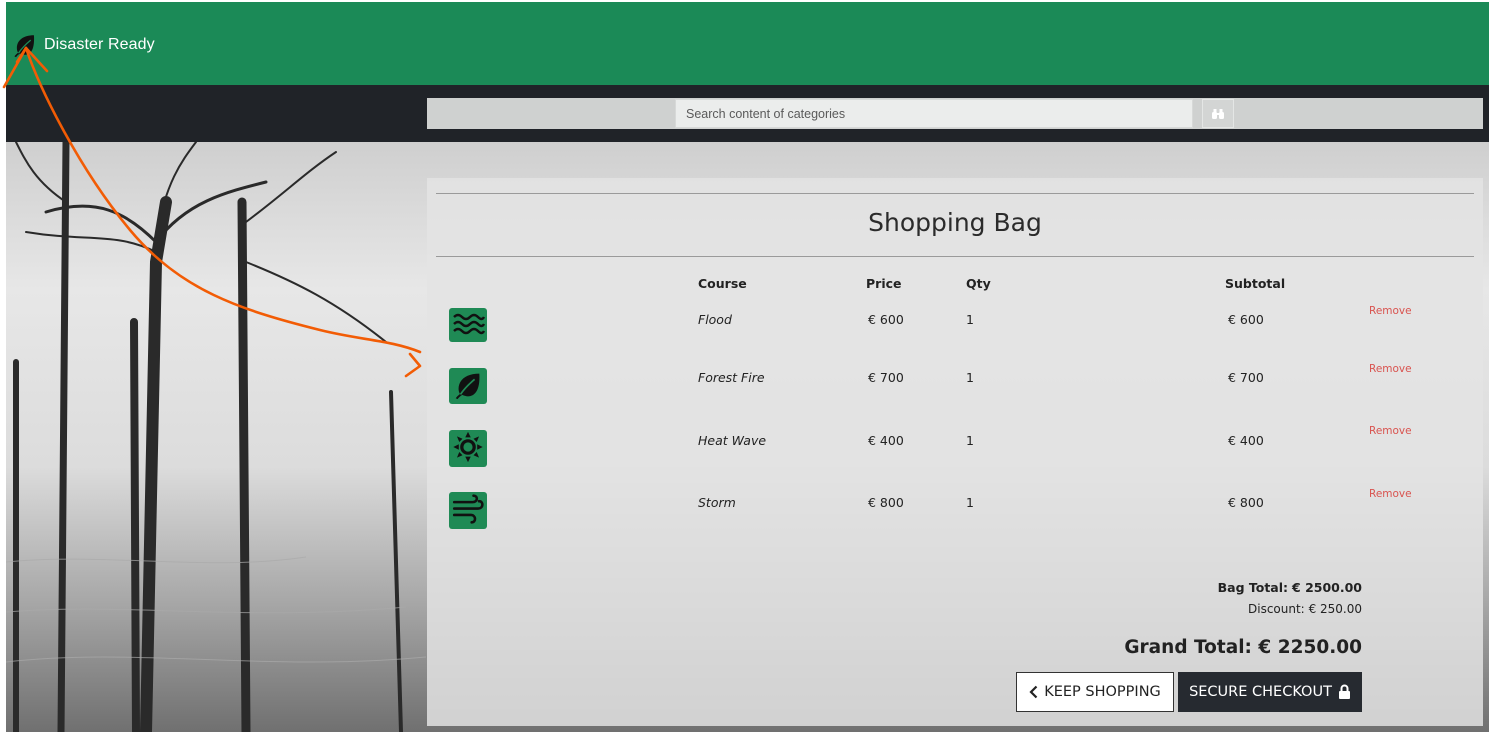  Describe the element at coordinates (1327, 587) in the screenshot. I see `bag-total-value: € 2500.00` at that location.